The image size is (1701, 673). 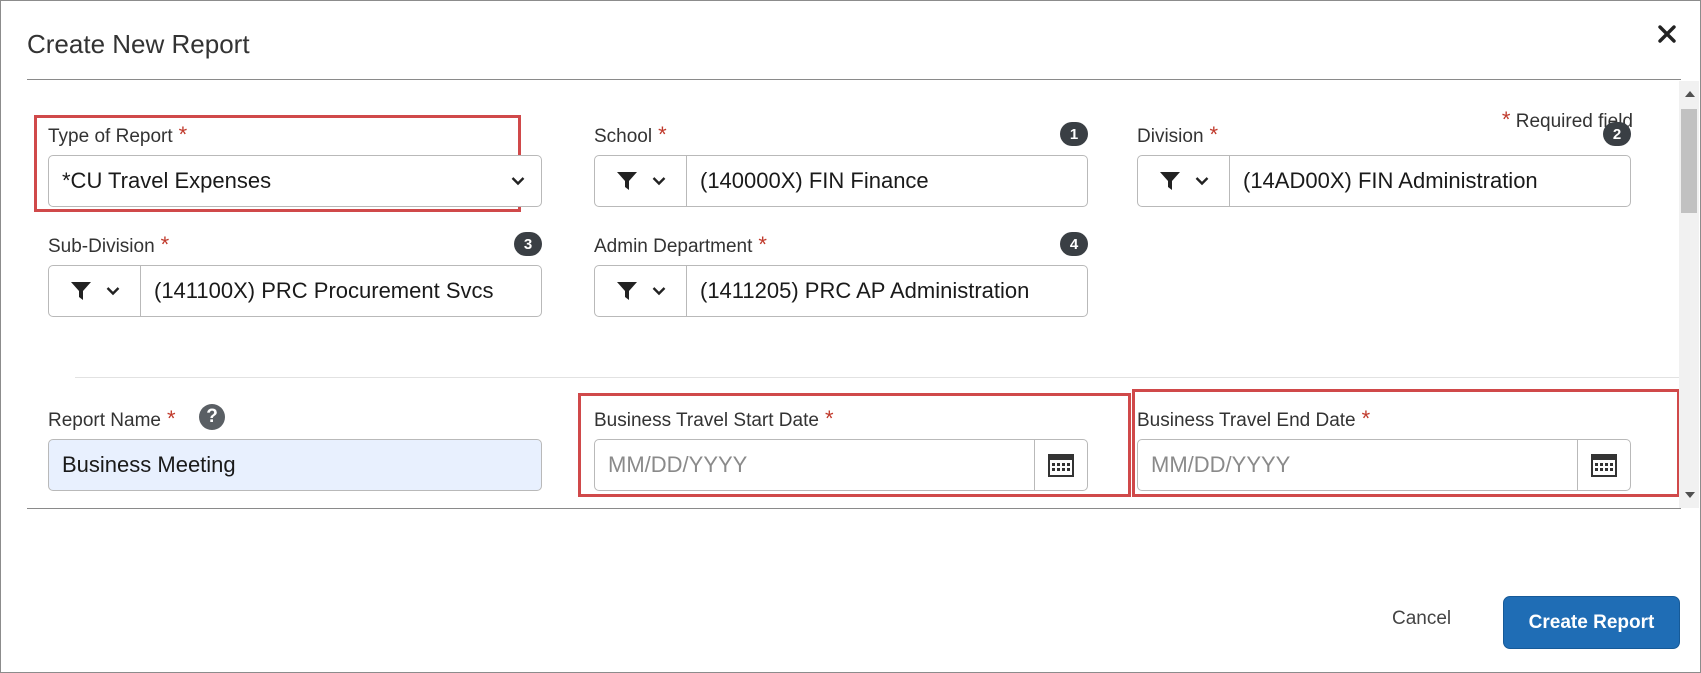 What do you see at coordinates (138, 44) in the screenshot?
I see `dialog-title: Create New Report` at bounding box center [138, 44].